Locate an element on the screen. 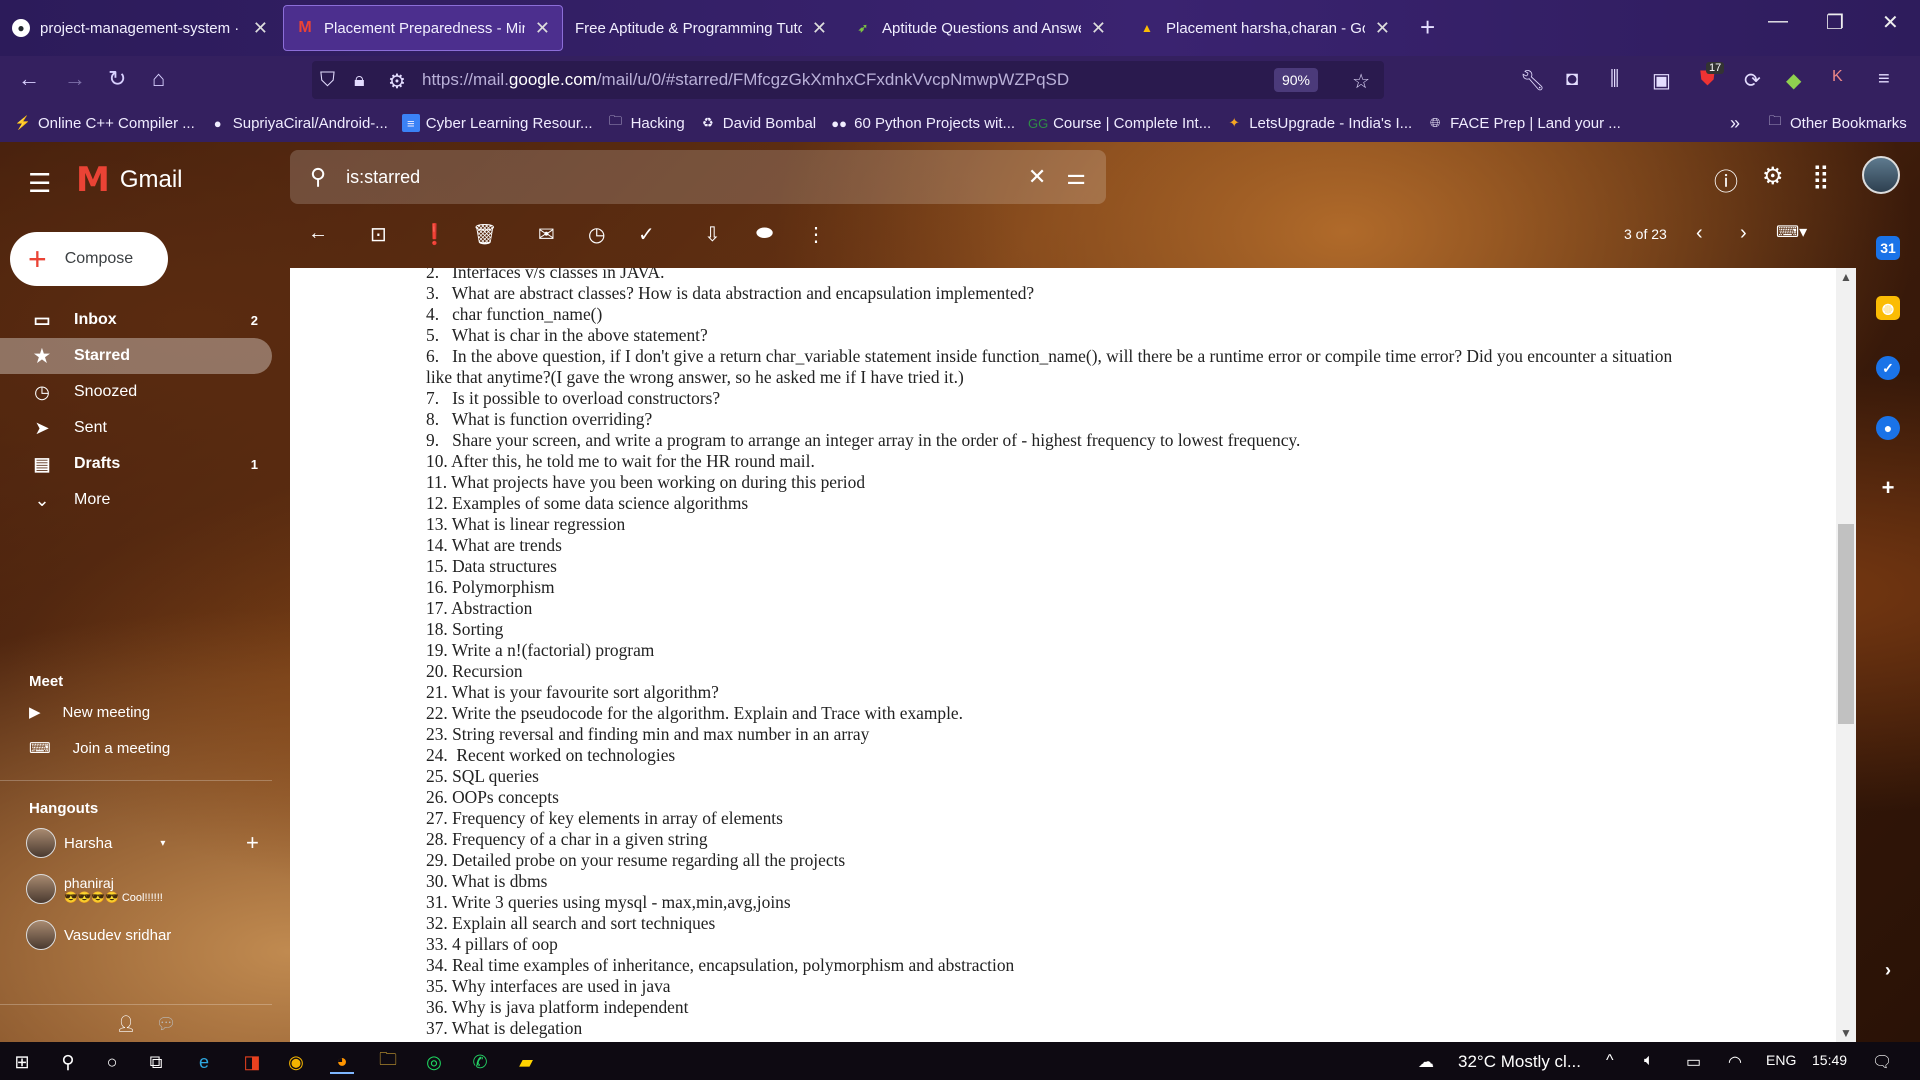 The width and height of the screenshot is (1920, 1080). office-icon: ◨ is located at coordinates (252, 1062).